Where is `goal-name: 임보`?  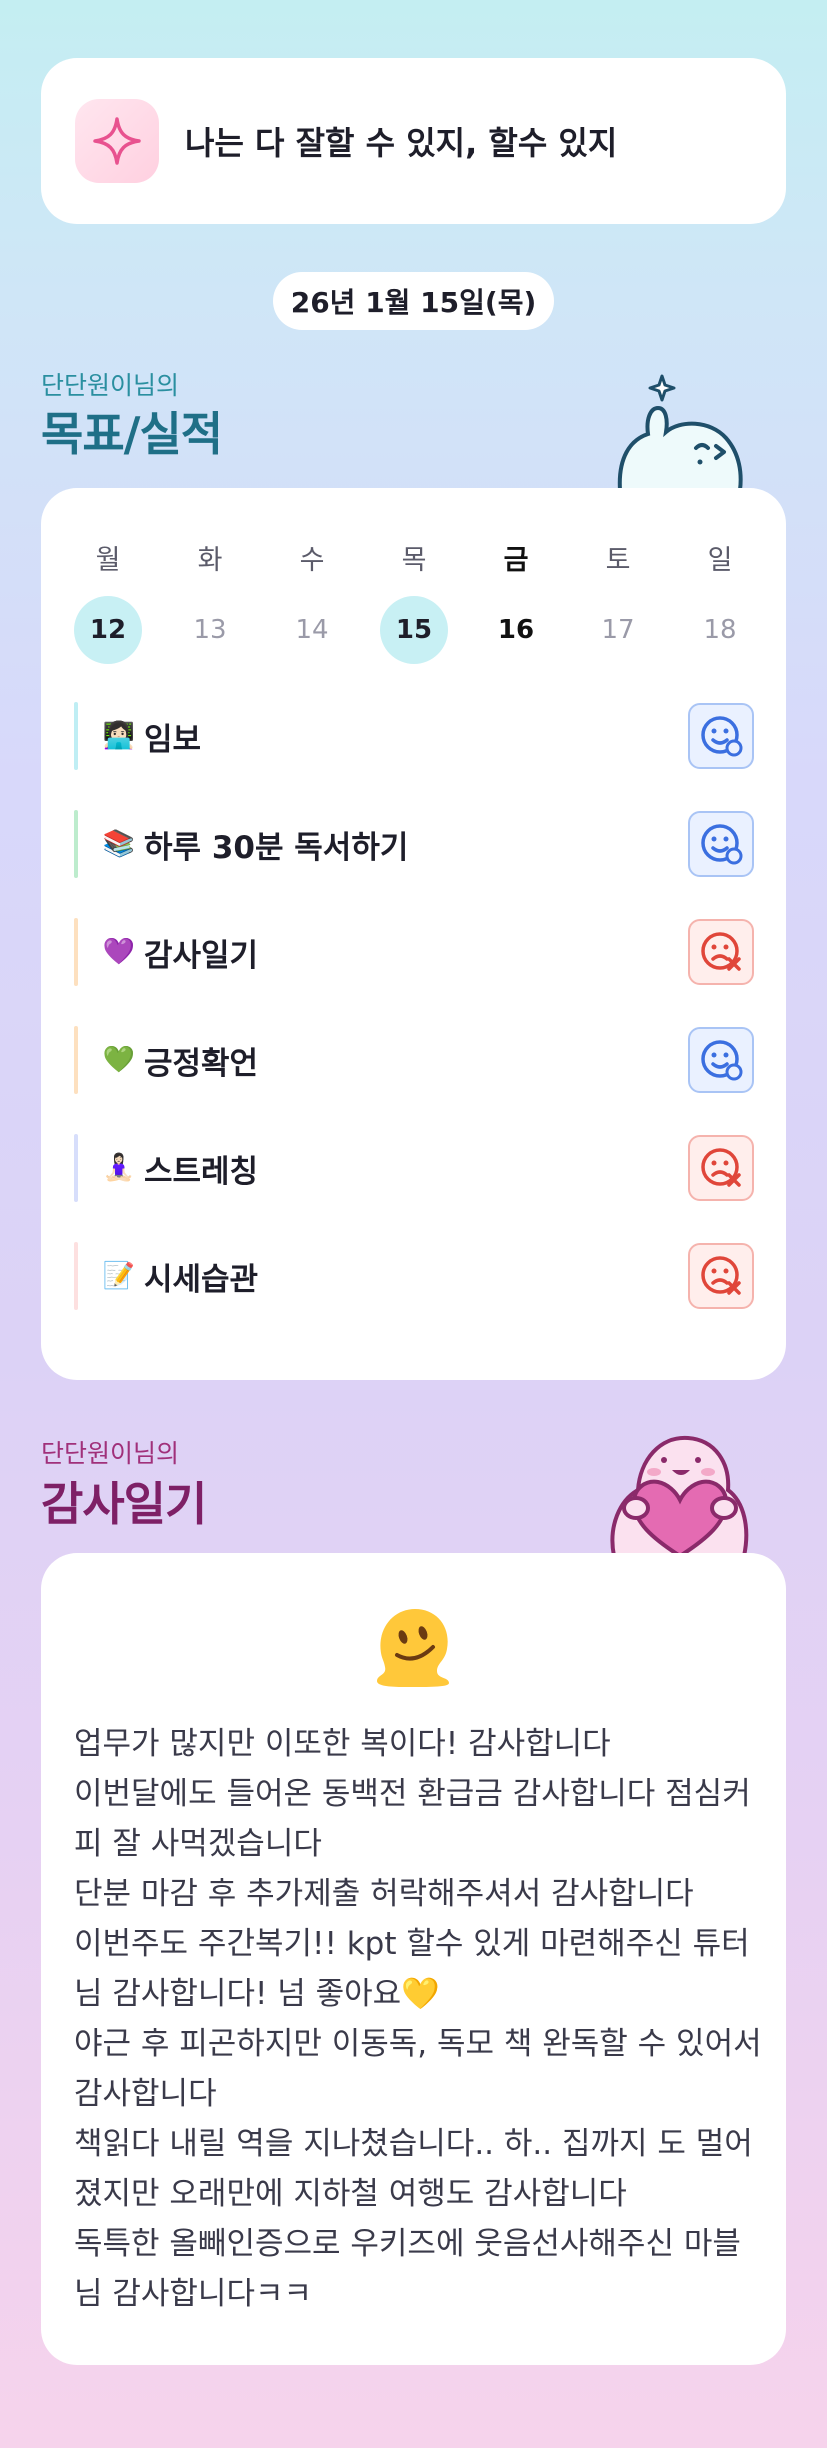
goal-name: 임보 is located at coordinates (173, 739).